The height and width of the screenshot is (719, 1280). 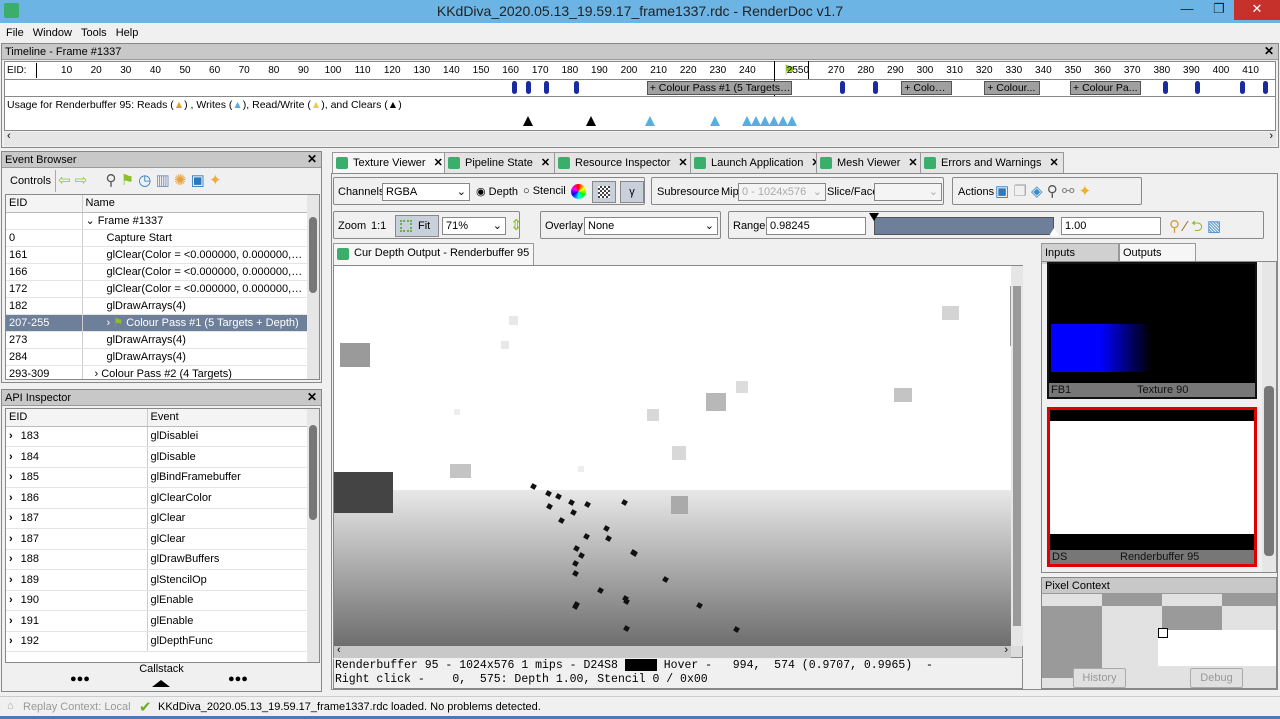 I want to click on event-row: 273 glDrawArrays(4), so click(x=157, y=340).